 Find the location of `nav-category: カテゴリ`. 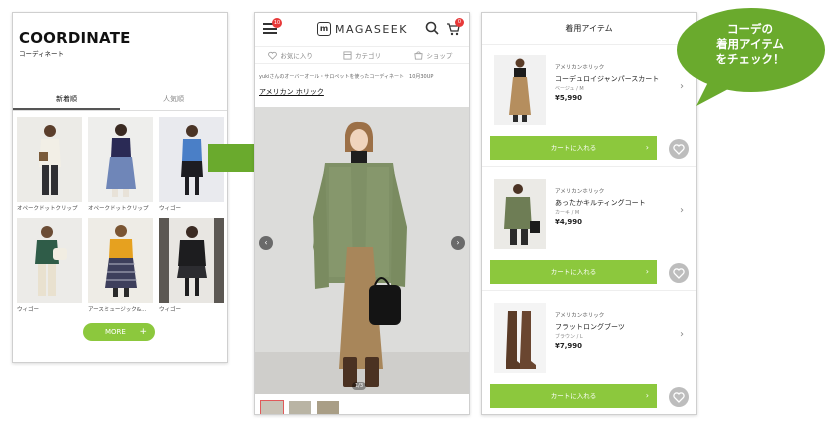

nav-category: カテゴリ is located at coordinates (361, 55).